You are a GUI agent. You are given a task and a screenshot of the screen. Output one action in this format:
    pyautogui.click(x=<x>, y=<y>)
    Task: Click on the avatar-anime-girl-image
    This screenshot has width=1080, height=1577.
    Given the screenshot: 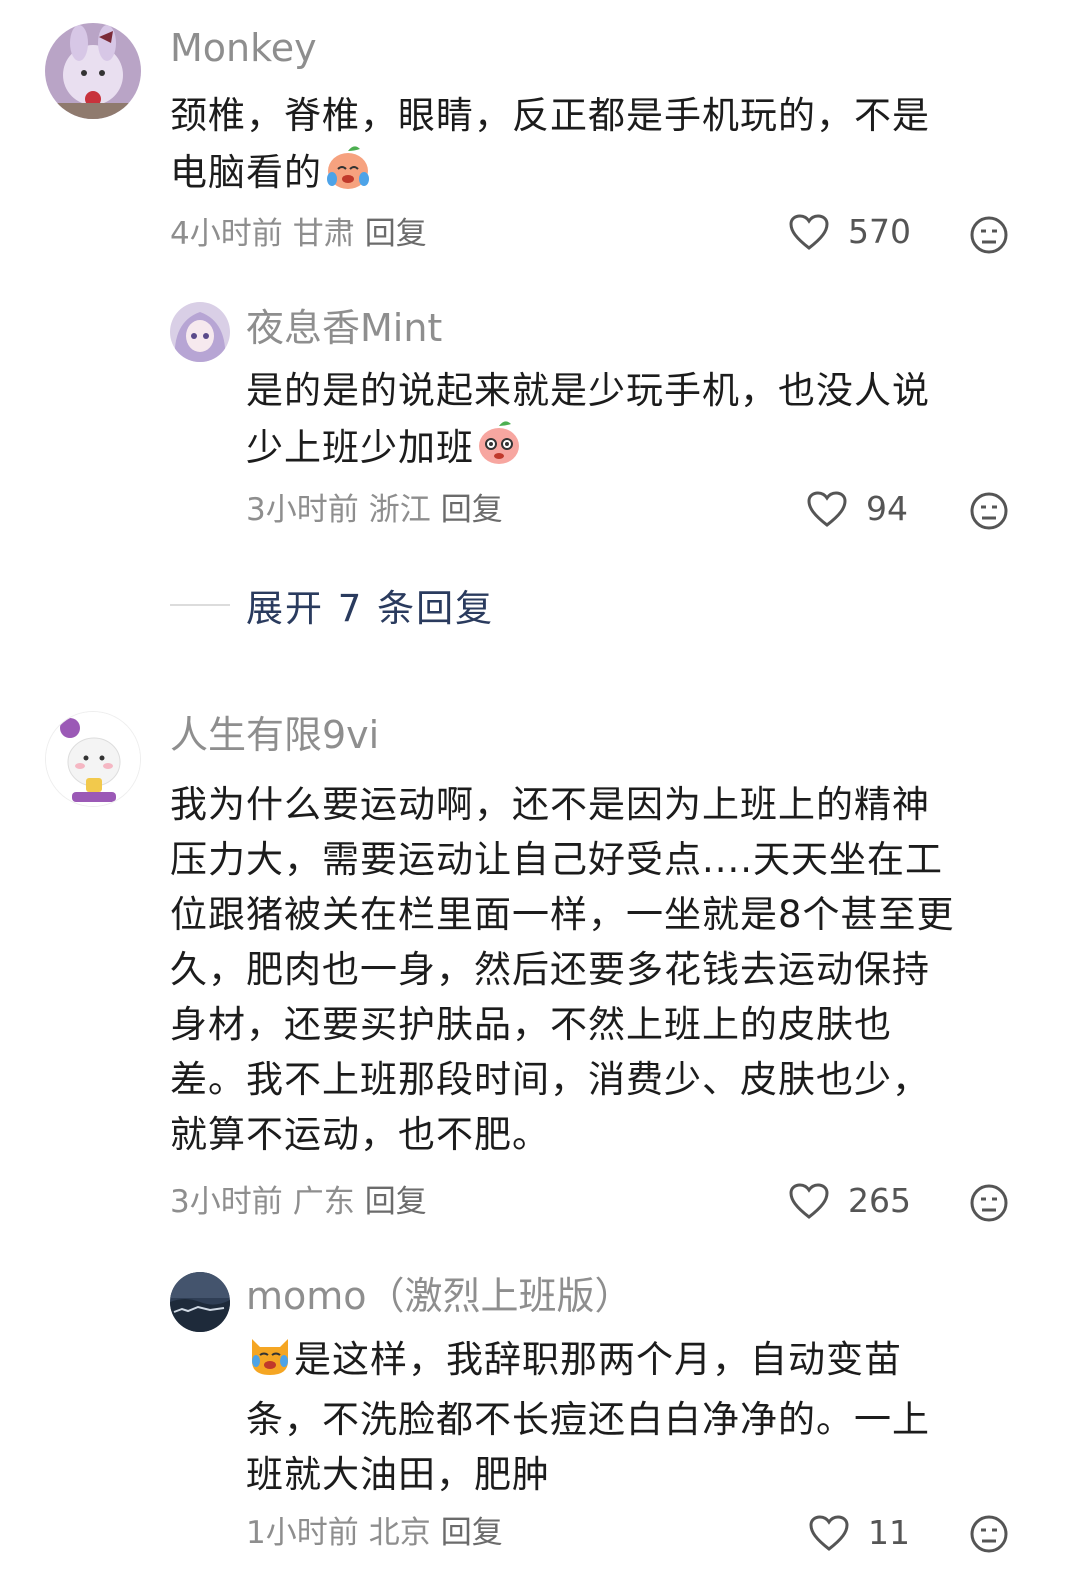 What is the action you would take?
    pyautogui.click(x=200, y=332)
    